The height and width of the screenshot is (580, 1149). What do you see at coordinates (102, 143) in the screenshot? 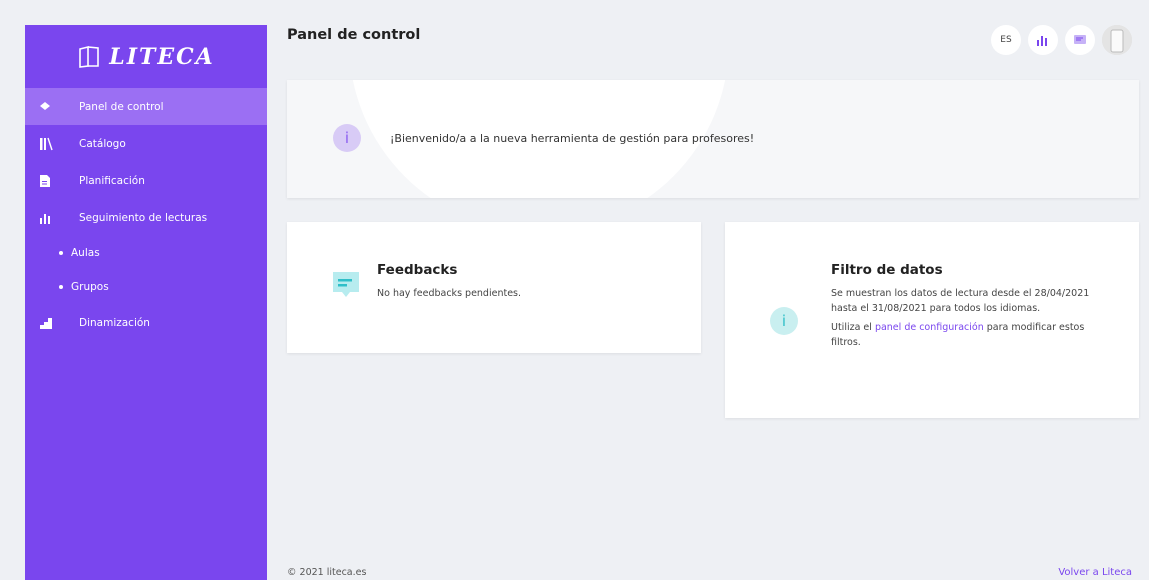
I see `sidebar-item-label: Catálogo` at bounding box center [102, 143].